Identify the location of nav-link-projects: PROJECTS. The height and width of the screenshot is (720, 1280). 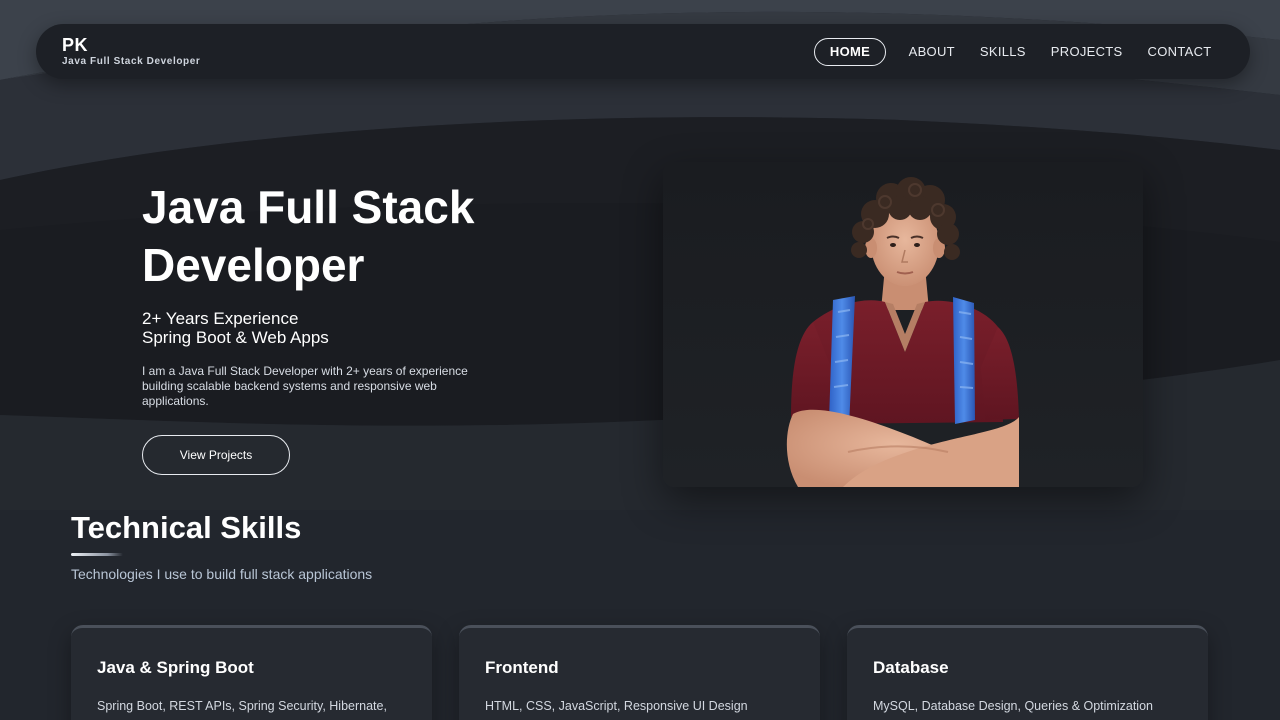
(1086, 52).